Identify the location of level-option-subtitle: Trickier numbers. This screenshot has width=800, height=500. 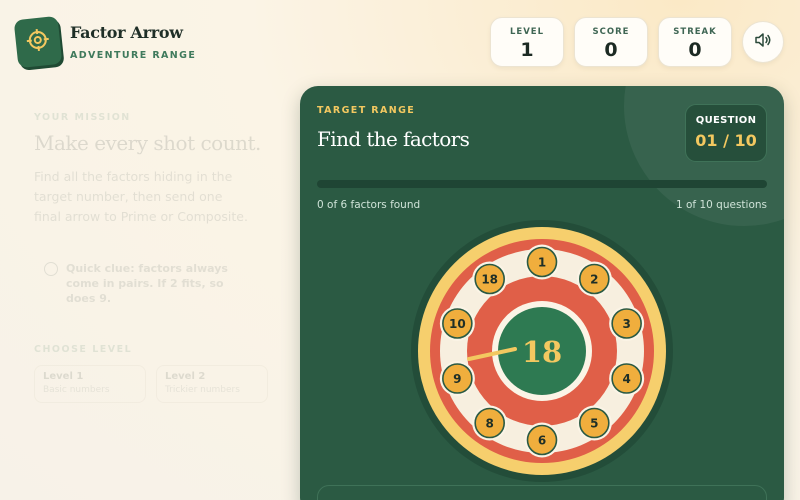
(202, 390).